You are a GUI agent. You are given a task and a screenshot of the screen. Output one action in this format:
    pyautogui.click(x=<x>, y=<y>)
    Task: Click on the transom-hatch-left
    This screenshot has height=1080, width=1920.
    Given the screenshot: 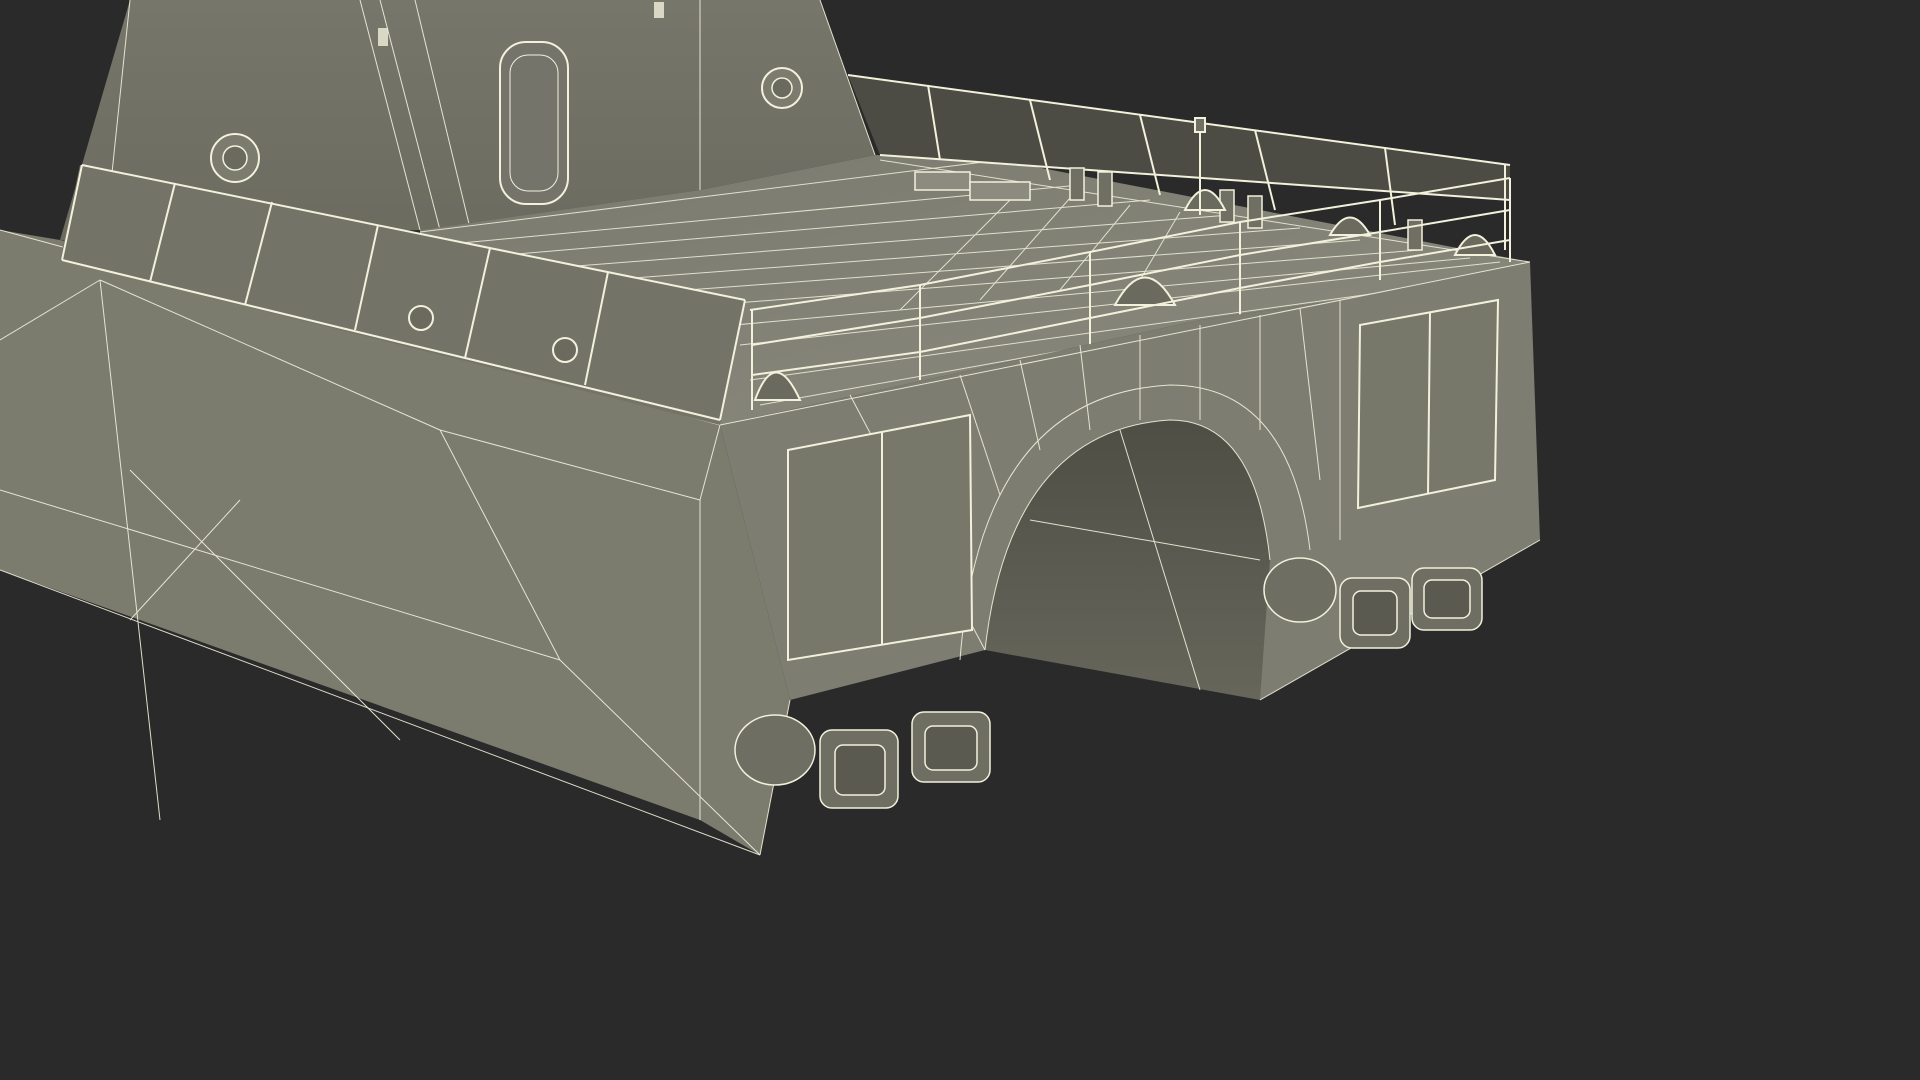 What is the action you would take?
    pyautogui.click(x=880, y=537)
    